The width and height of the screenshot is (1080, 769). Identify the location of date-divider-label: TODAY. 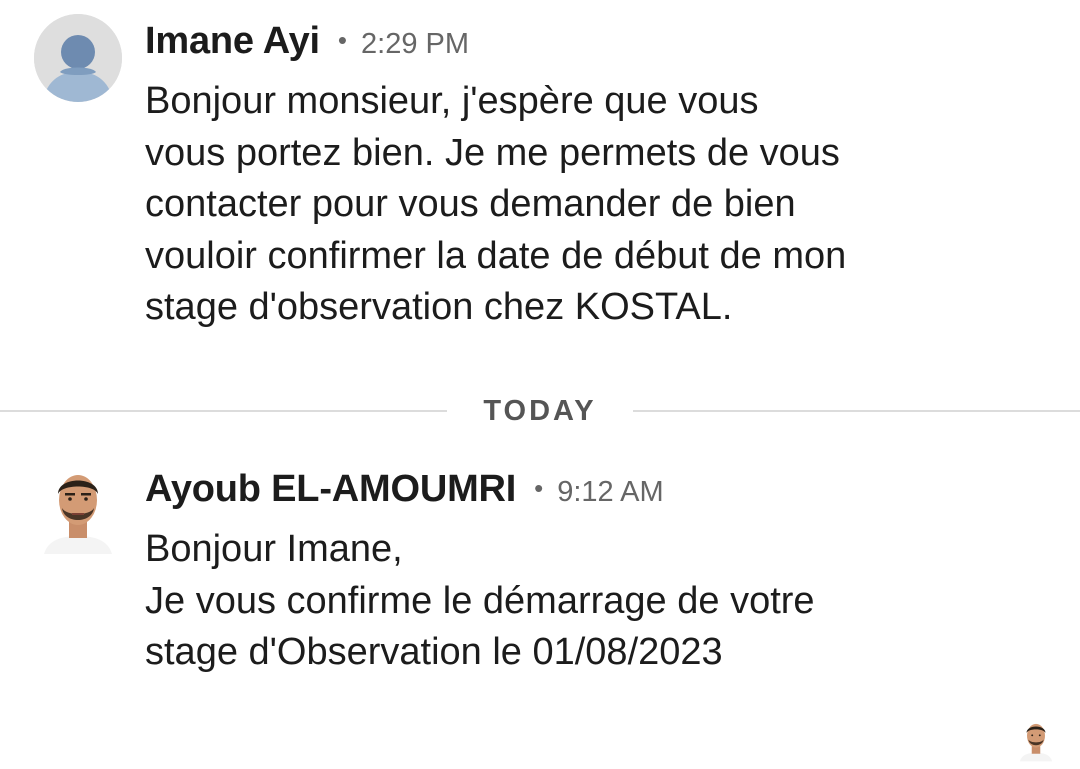
(540, 411).